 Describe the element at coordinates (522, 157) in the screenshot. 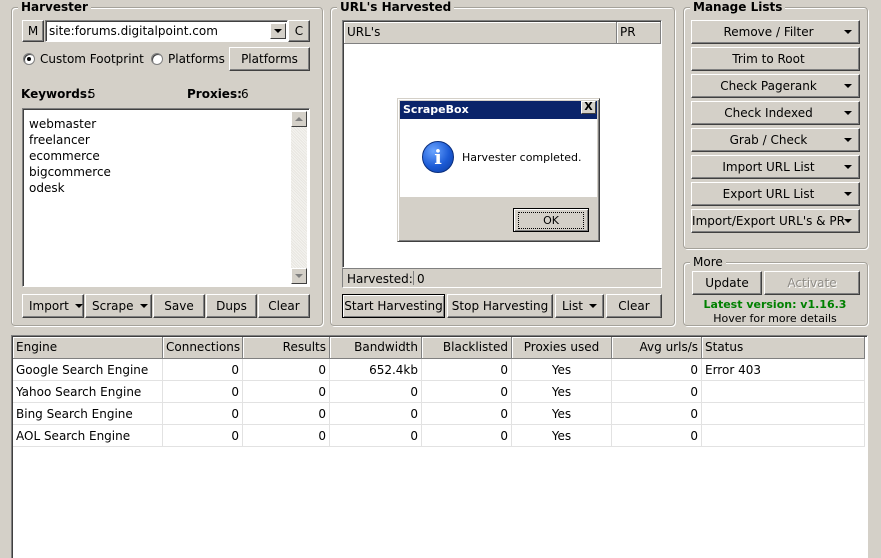

I see `dialog-message: Harvester completed.` at that location.